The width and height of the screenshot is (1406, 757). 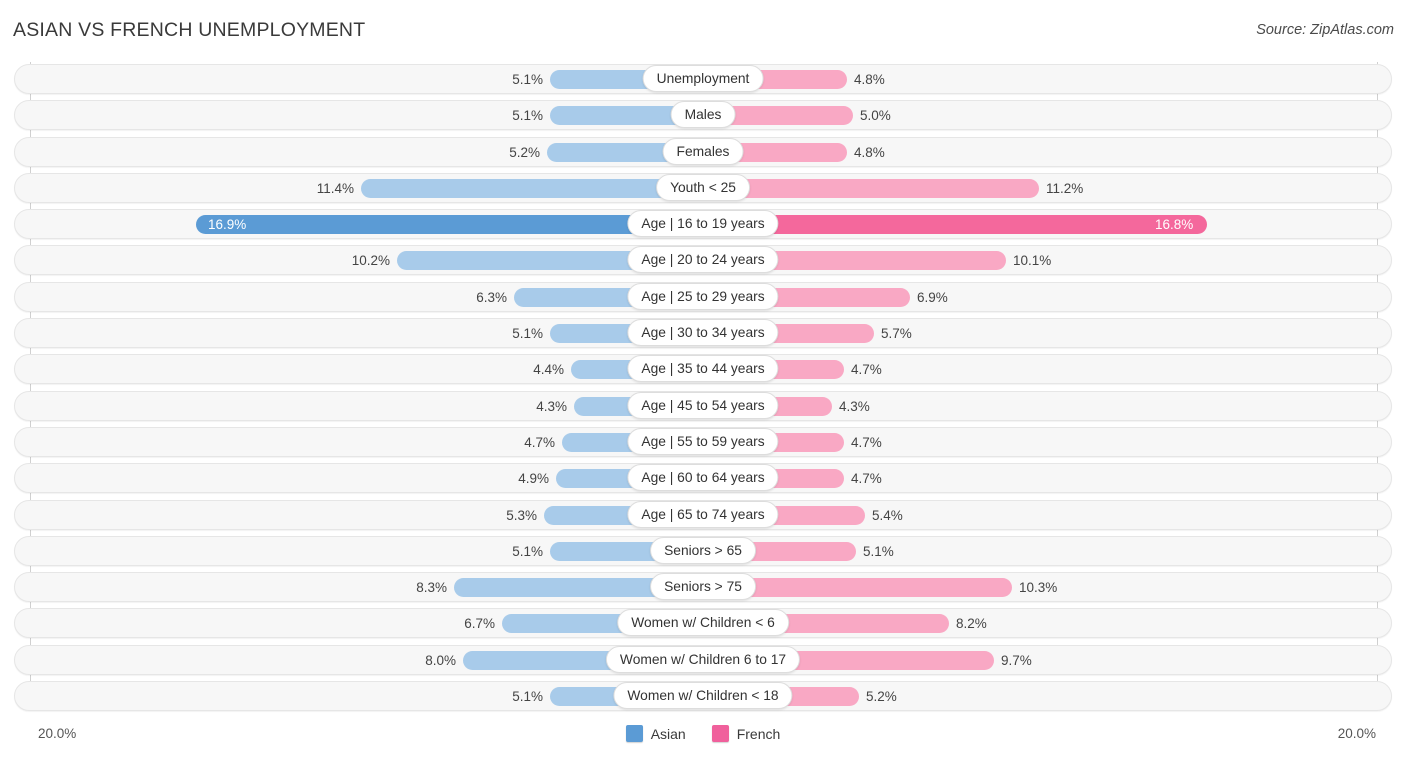 I want to click on category-label: Age | 20 to 24 years, so click(x=703, y=260).